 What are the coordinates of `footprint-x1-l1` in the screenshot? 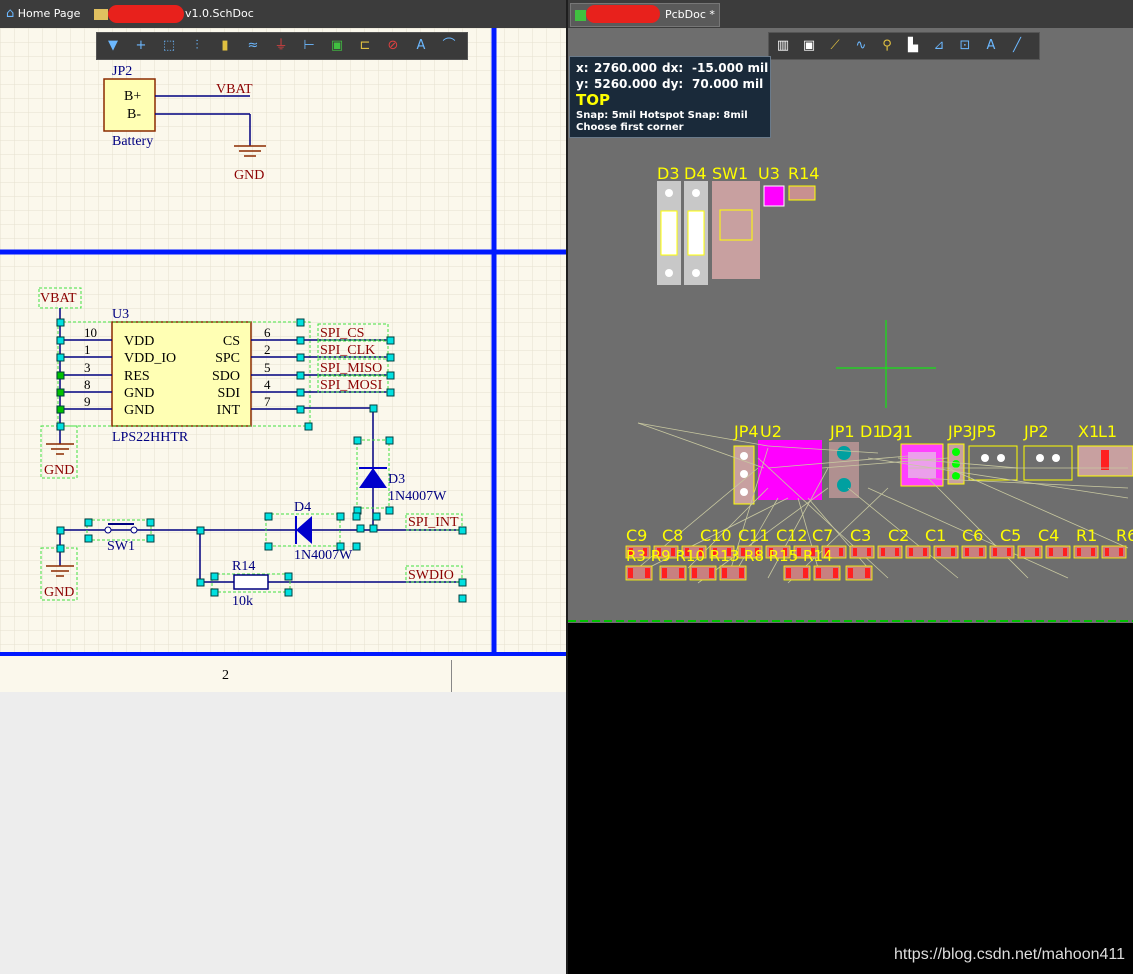 It's located at (1105, 461).